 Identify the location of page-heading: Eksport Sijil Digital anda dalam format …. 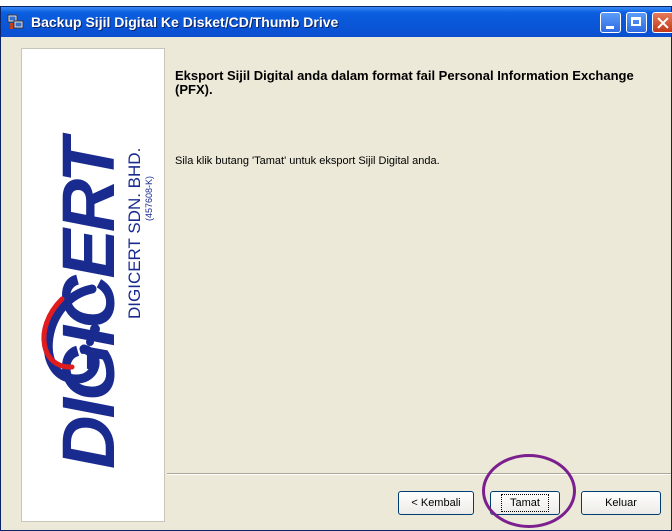
(404, 82).